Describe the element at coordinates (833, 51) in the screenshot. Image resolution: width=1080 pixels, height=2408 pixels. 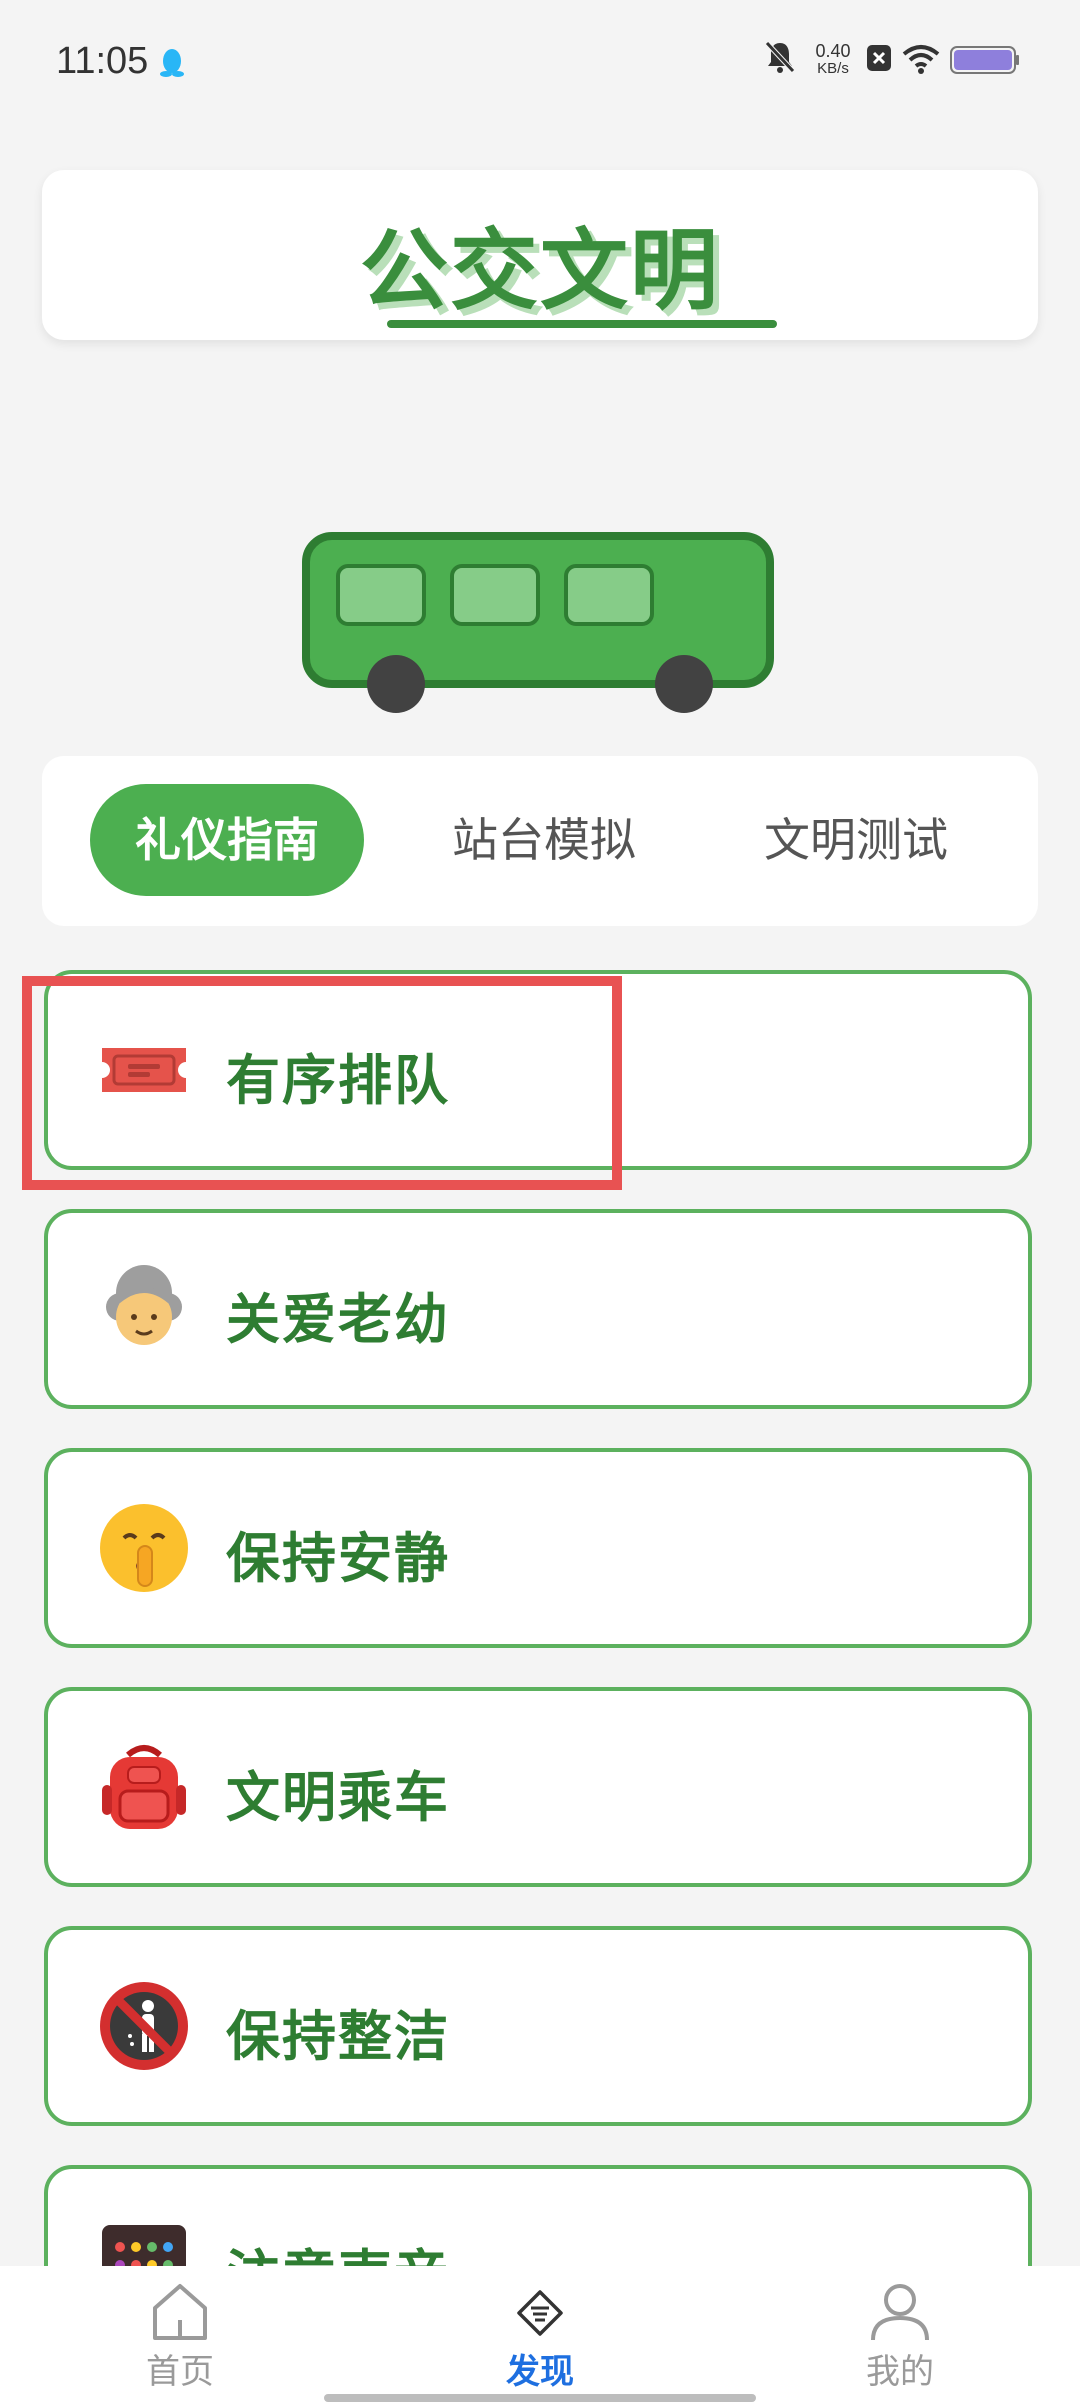
I see `net-speed-value: 0.40` at that location.